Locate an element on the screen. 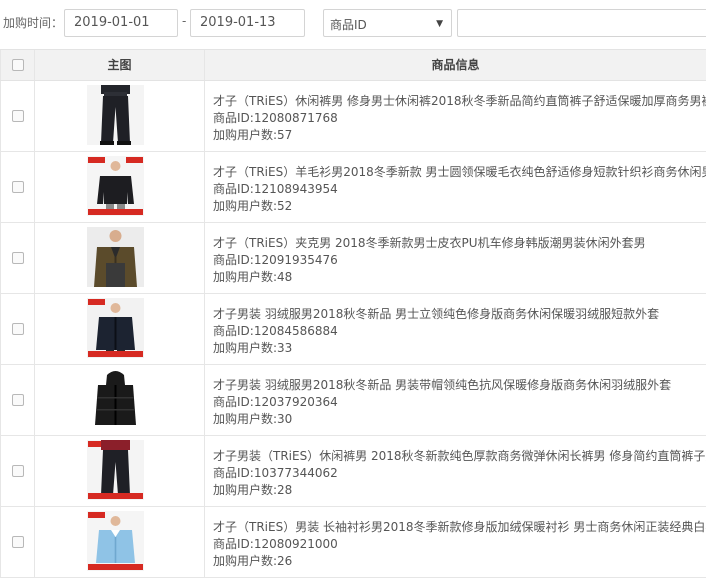 The image size is (706, 578). cart-user-count: 加购用户数:28 is located at coordinates (253, 490).